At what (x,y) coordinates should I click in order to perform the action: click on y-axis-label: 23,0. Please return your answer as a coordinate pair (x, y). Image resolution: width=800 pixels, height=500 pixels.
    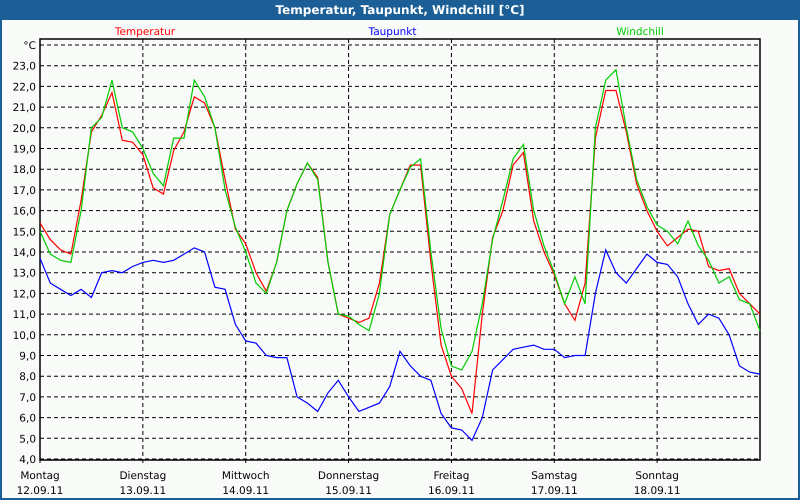
    Looking at the image, I should click on (24, 66).